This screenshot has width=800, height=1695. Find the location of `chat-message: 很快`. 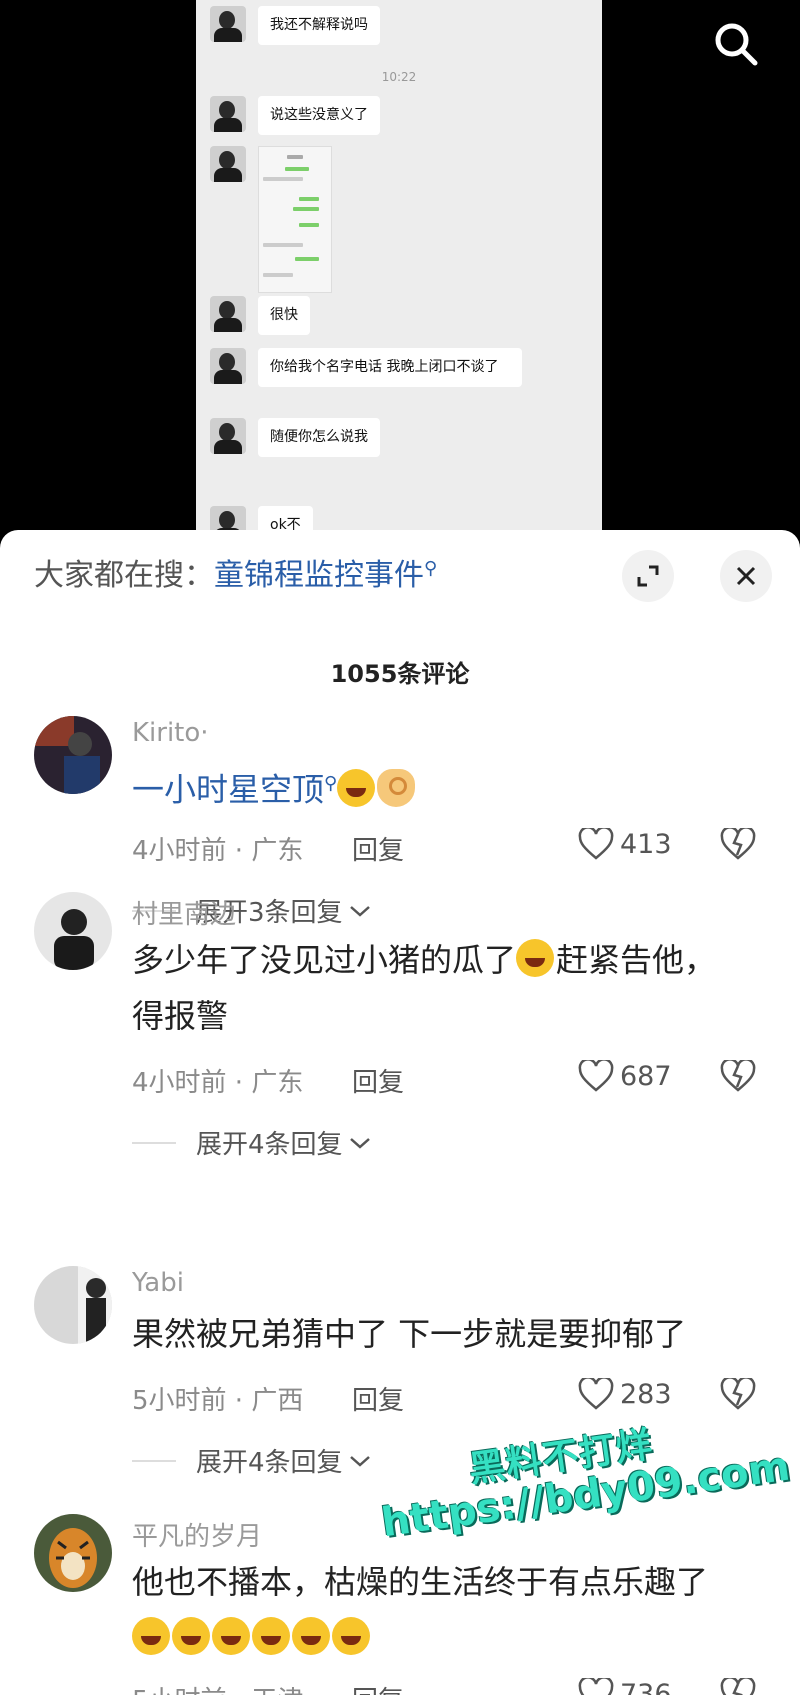

chat-message: 很快 is located at coordinates (260, 315).